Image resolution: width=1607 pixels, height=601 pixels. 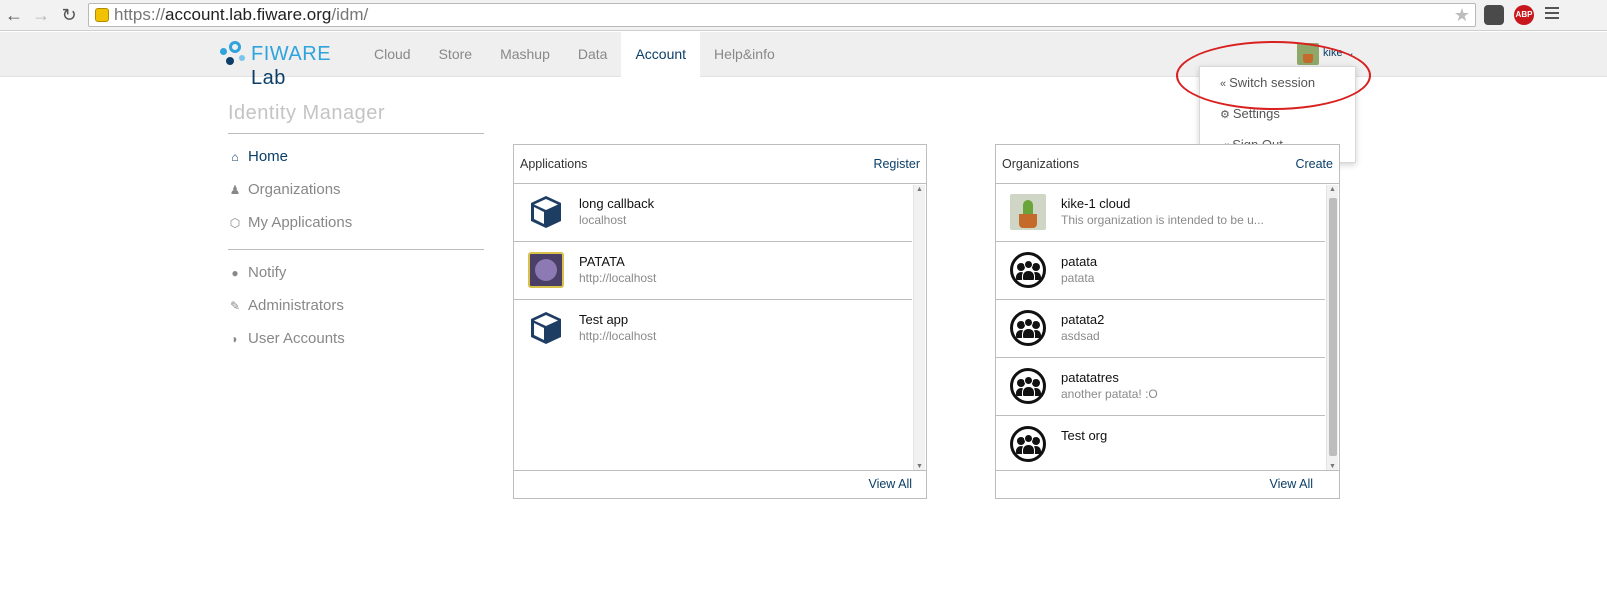 I want to click on nav-cloud: Cloud, so click(x=392, y=54).